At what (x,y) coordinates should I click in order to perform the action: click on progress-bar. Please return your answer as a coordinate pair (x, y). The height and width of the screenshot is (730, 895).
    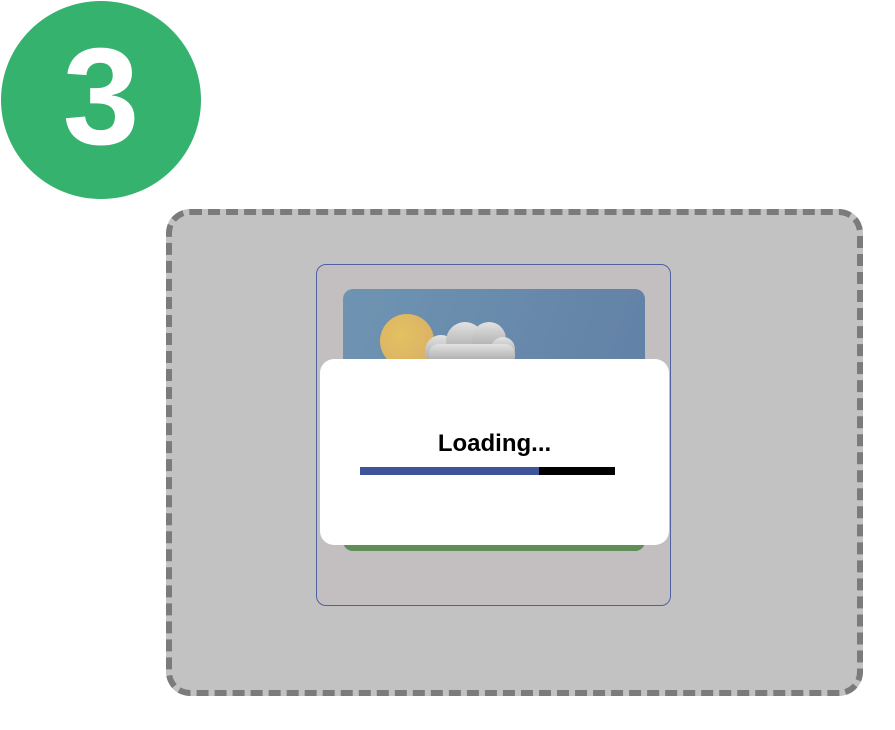
    Looking at the image, I should click on (487, 471).